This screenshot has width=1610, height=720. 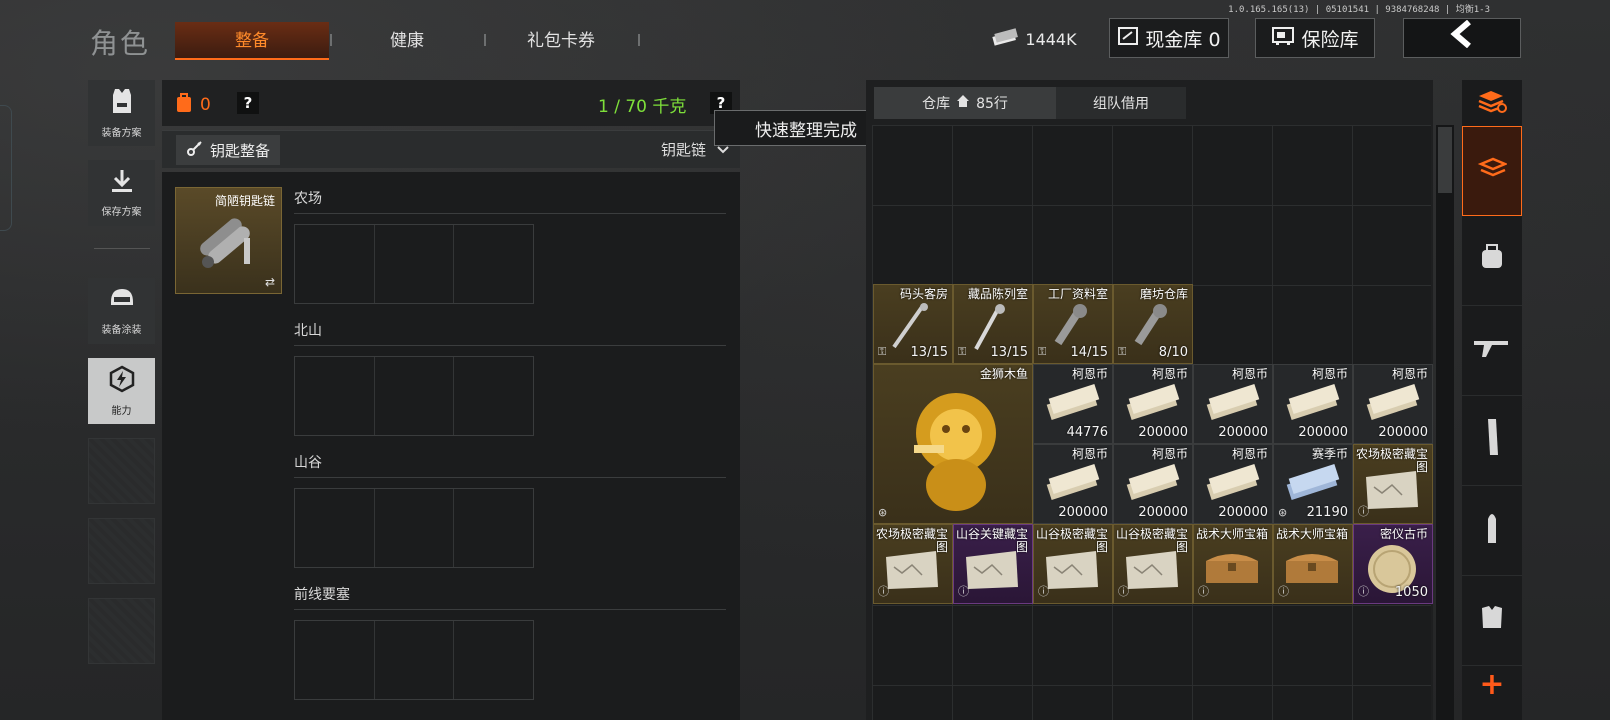 What do you see at coordinates (1445, 422) in the screenshot?
I see `warehouse-scrollbar` at bounding box center [1445, 422].